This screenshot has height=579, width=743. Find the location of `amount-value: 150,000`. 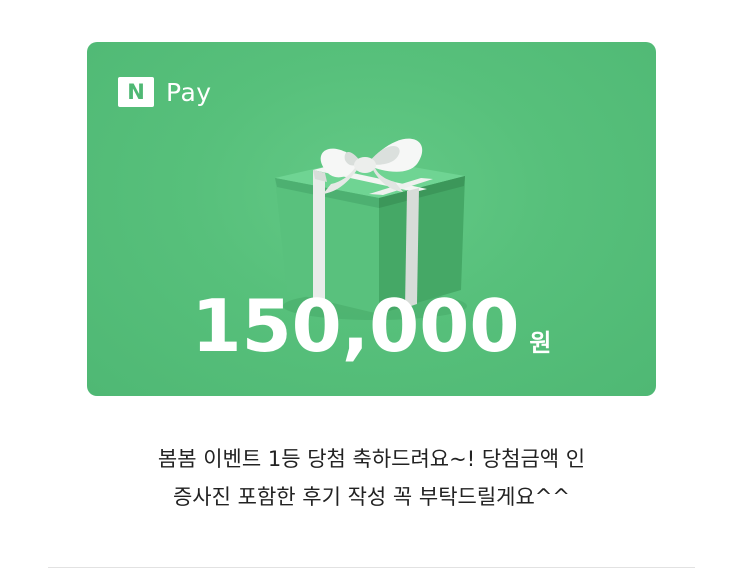

amount-value: 150,000 is located at coordinates (355, 326).